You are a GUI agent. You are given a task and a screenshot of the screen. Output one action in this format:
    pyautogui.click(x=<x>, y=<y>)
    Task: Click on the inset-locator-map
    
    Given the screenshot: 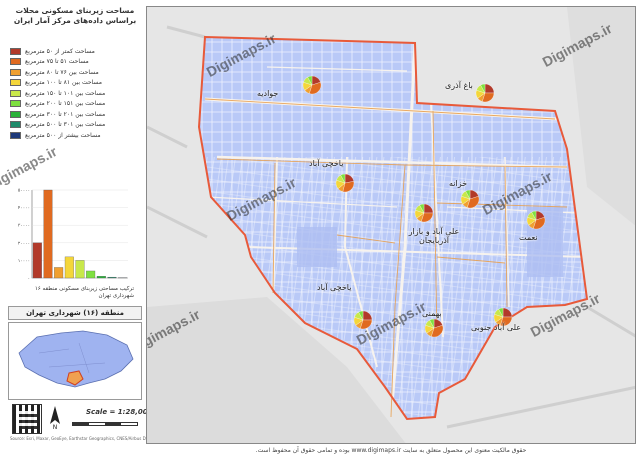 What is the action you would take?
    pyautogui.click(x=75, y=361)
    